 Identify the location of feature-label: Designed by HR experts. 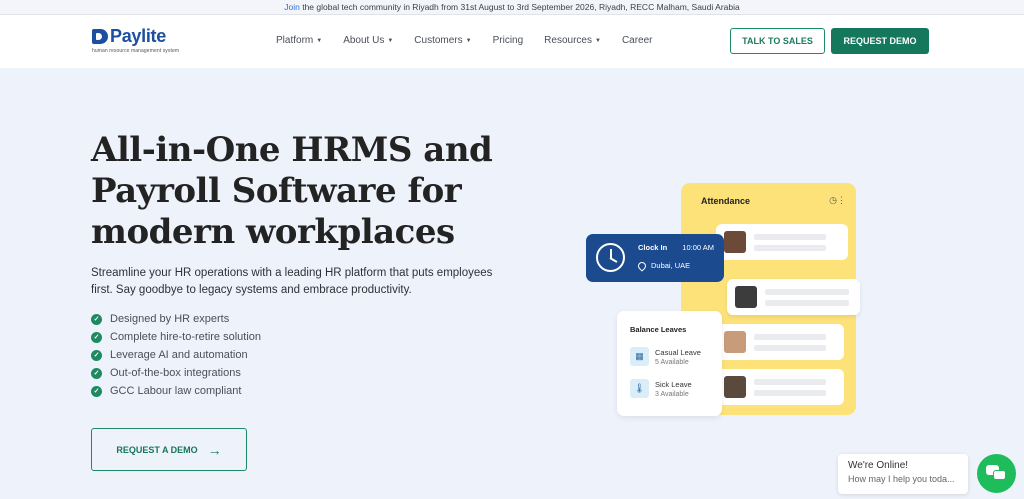
(170, 319).